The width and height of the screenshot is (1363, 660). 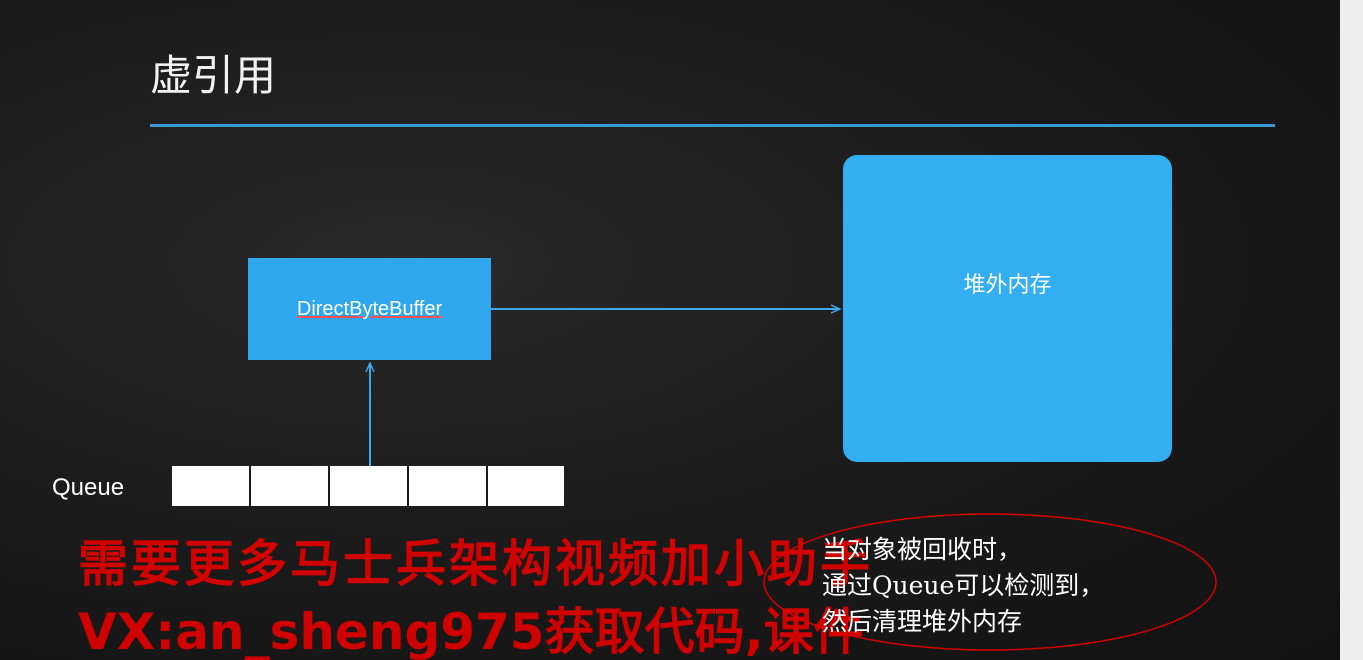 I want to click on queue, so click(x=368, y=486).